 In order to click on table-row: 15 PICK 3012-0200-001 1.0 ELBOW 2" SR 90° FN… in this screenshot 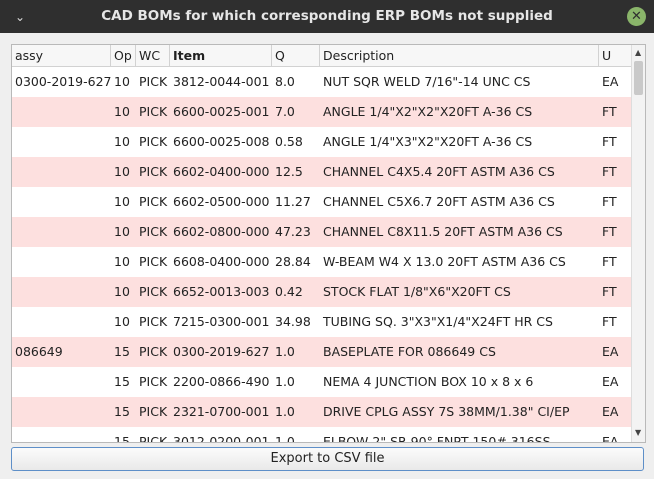, I will do `click(322, 434)`.